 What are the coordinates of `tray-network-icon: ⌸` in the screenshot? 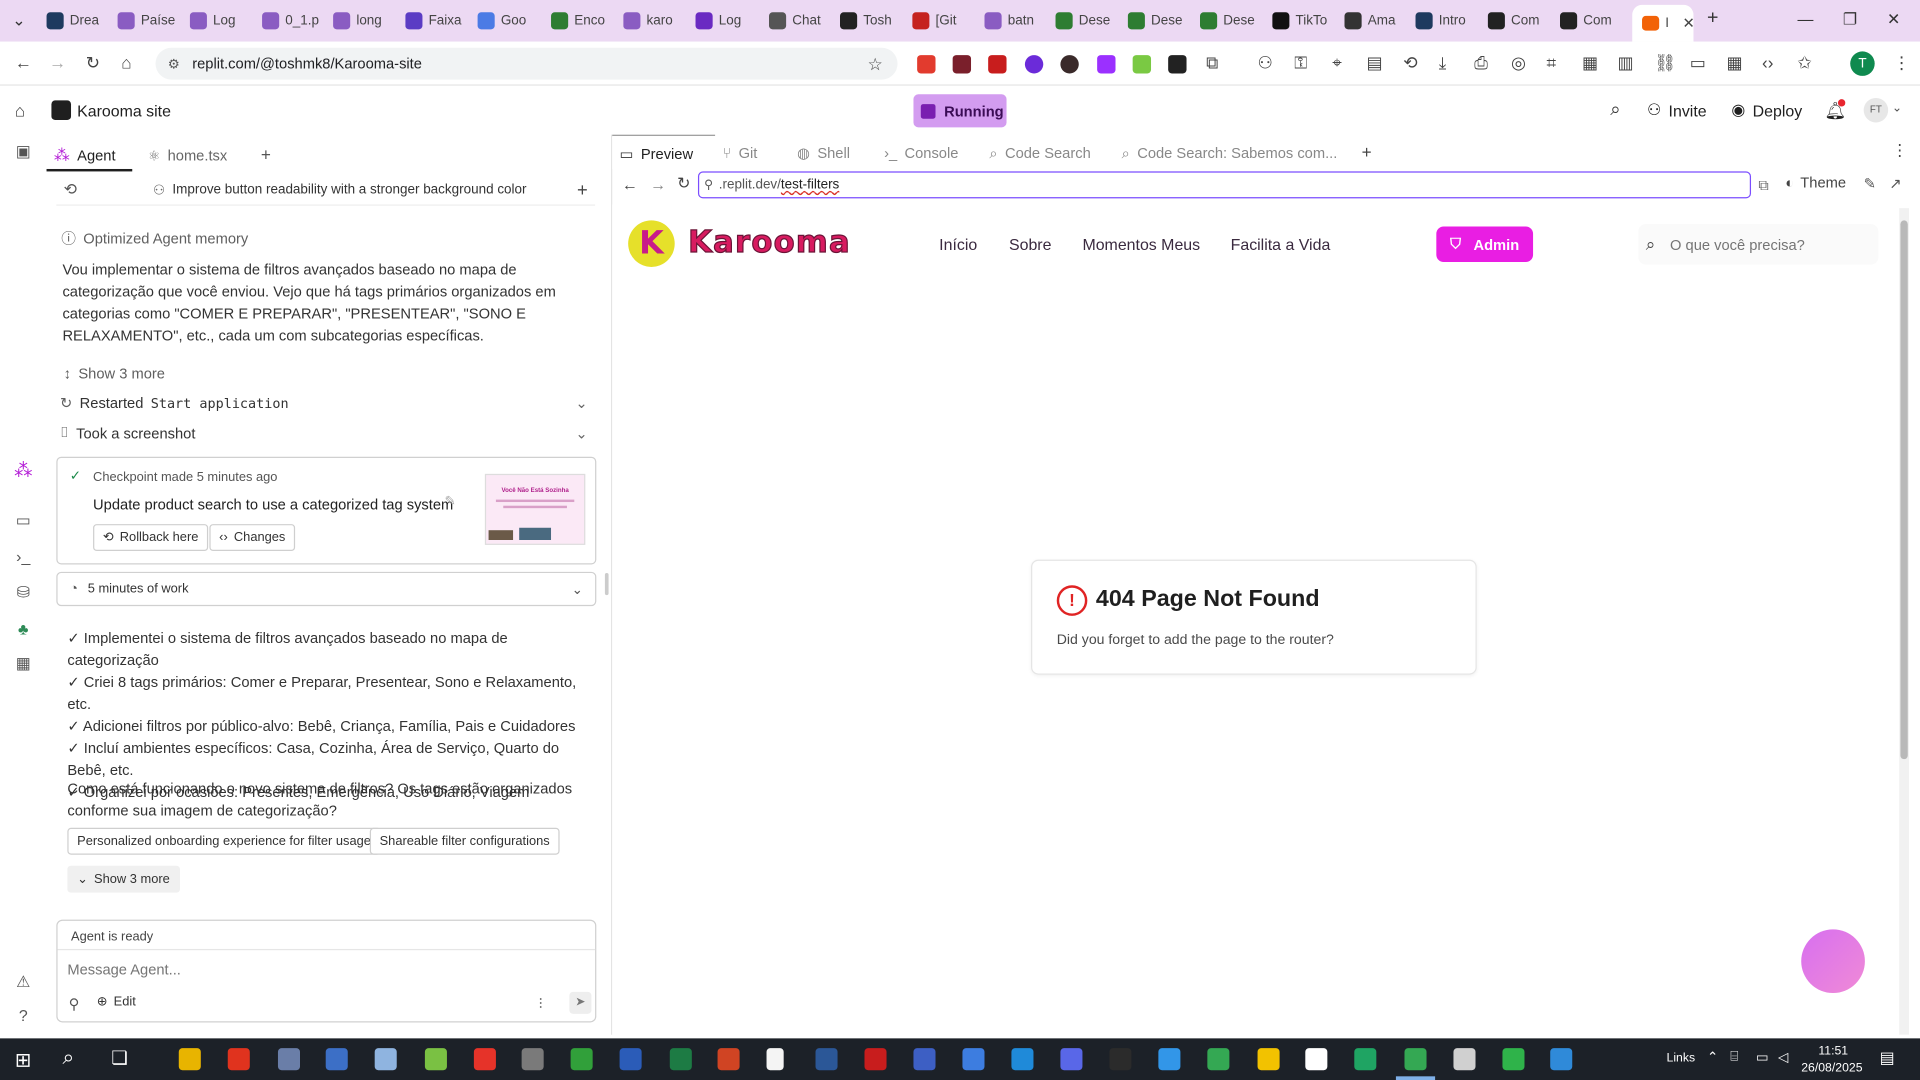 It's located at (1734, 1057).